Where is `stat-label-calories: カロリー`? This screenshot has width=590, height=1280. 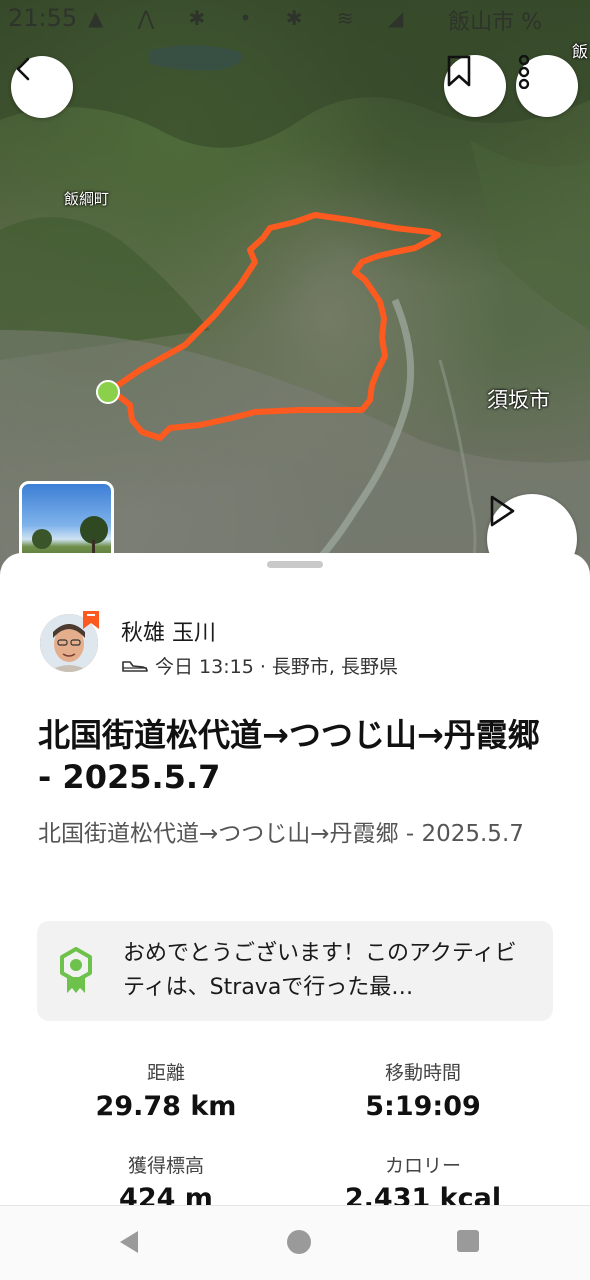
stat-label-calories: カロリー is located at coordinates (422, 1166).